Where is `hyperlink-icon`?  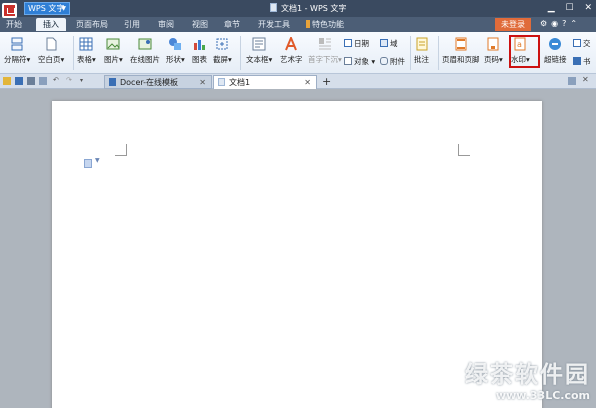 hyperlink-icon is located at coordinates (555, 44).